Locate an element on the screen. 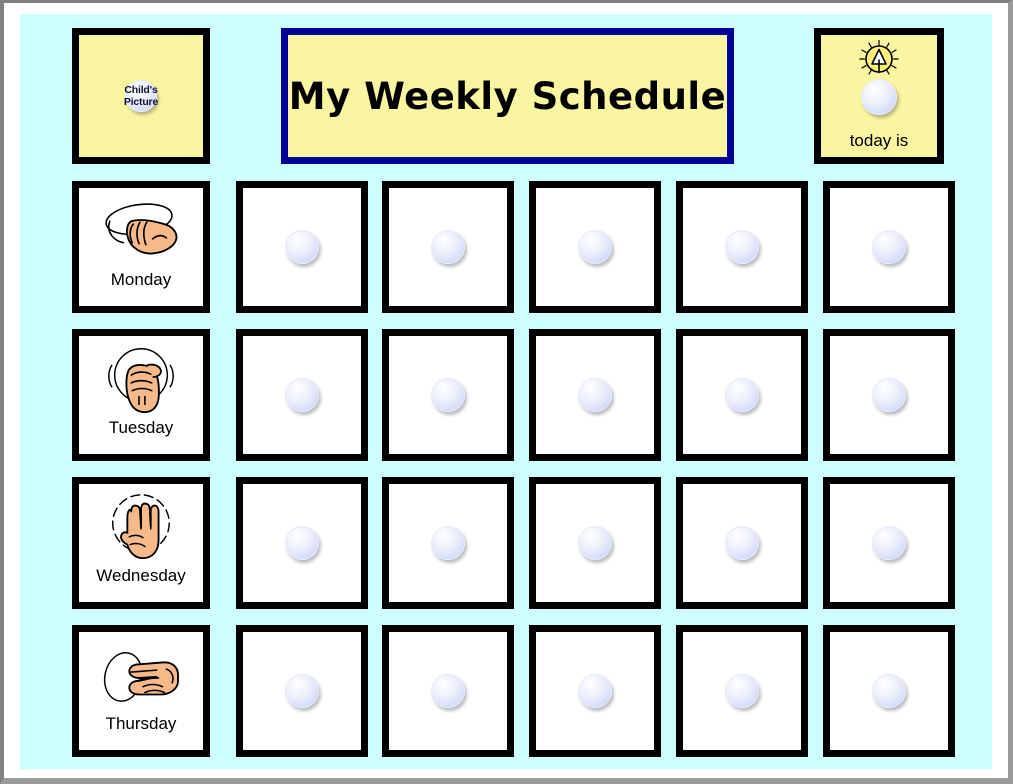 The width and height of the screenshot is (1013, 784). title-card: My Weekly Schedule is located at coordinates (507, 96).